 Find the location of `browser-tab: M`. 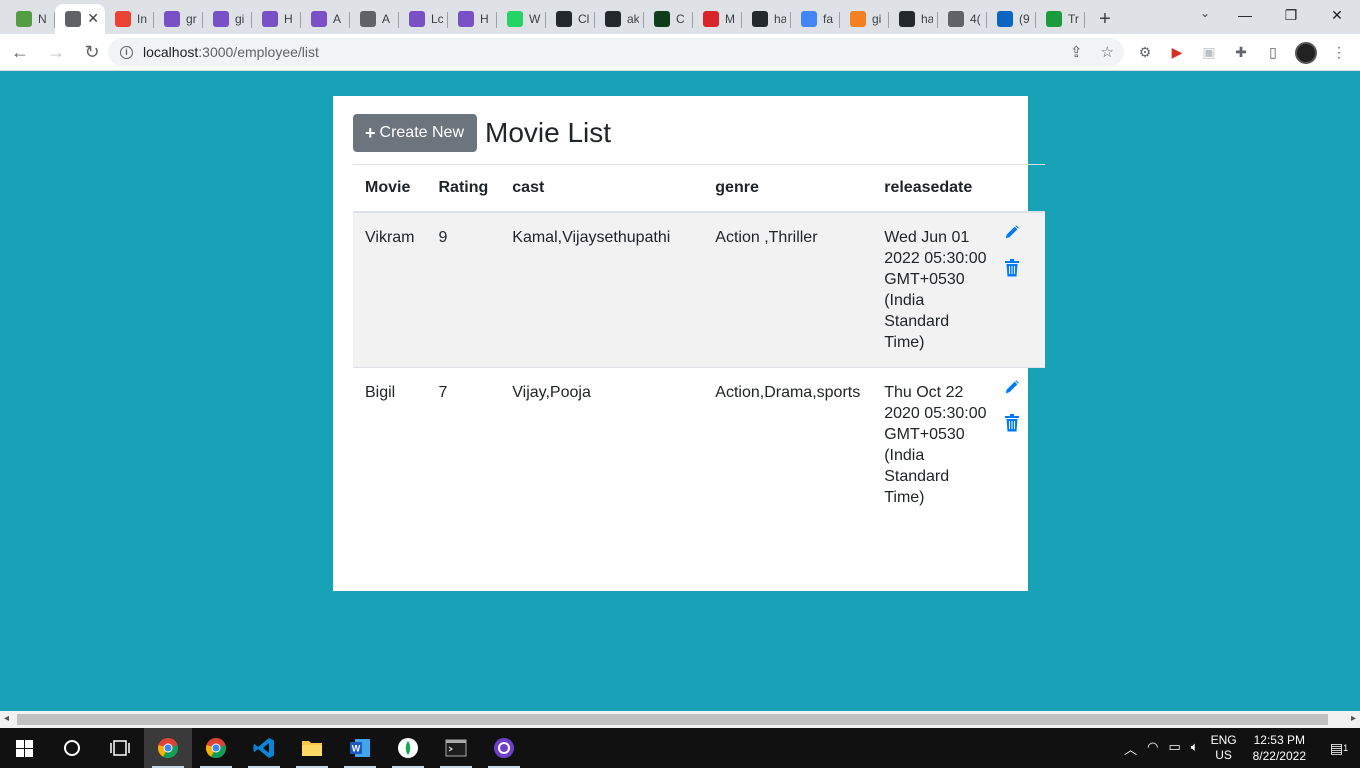

browser-tab: M is located at coordinates (717, 19).